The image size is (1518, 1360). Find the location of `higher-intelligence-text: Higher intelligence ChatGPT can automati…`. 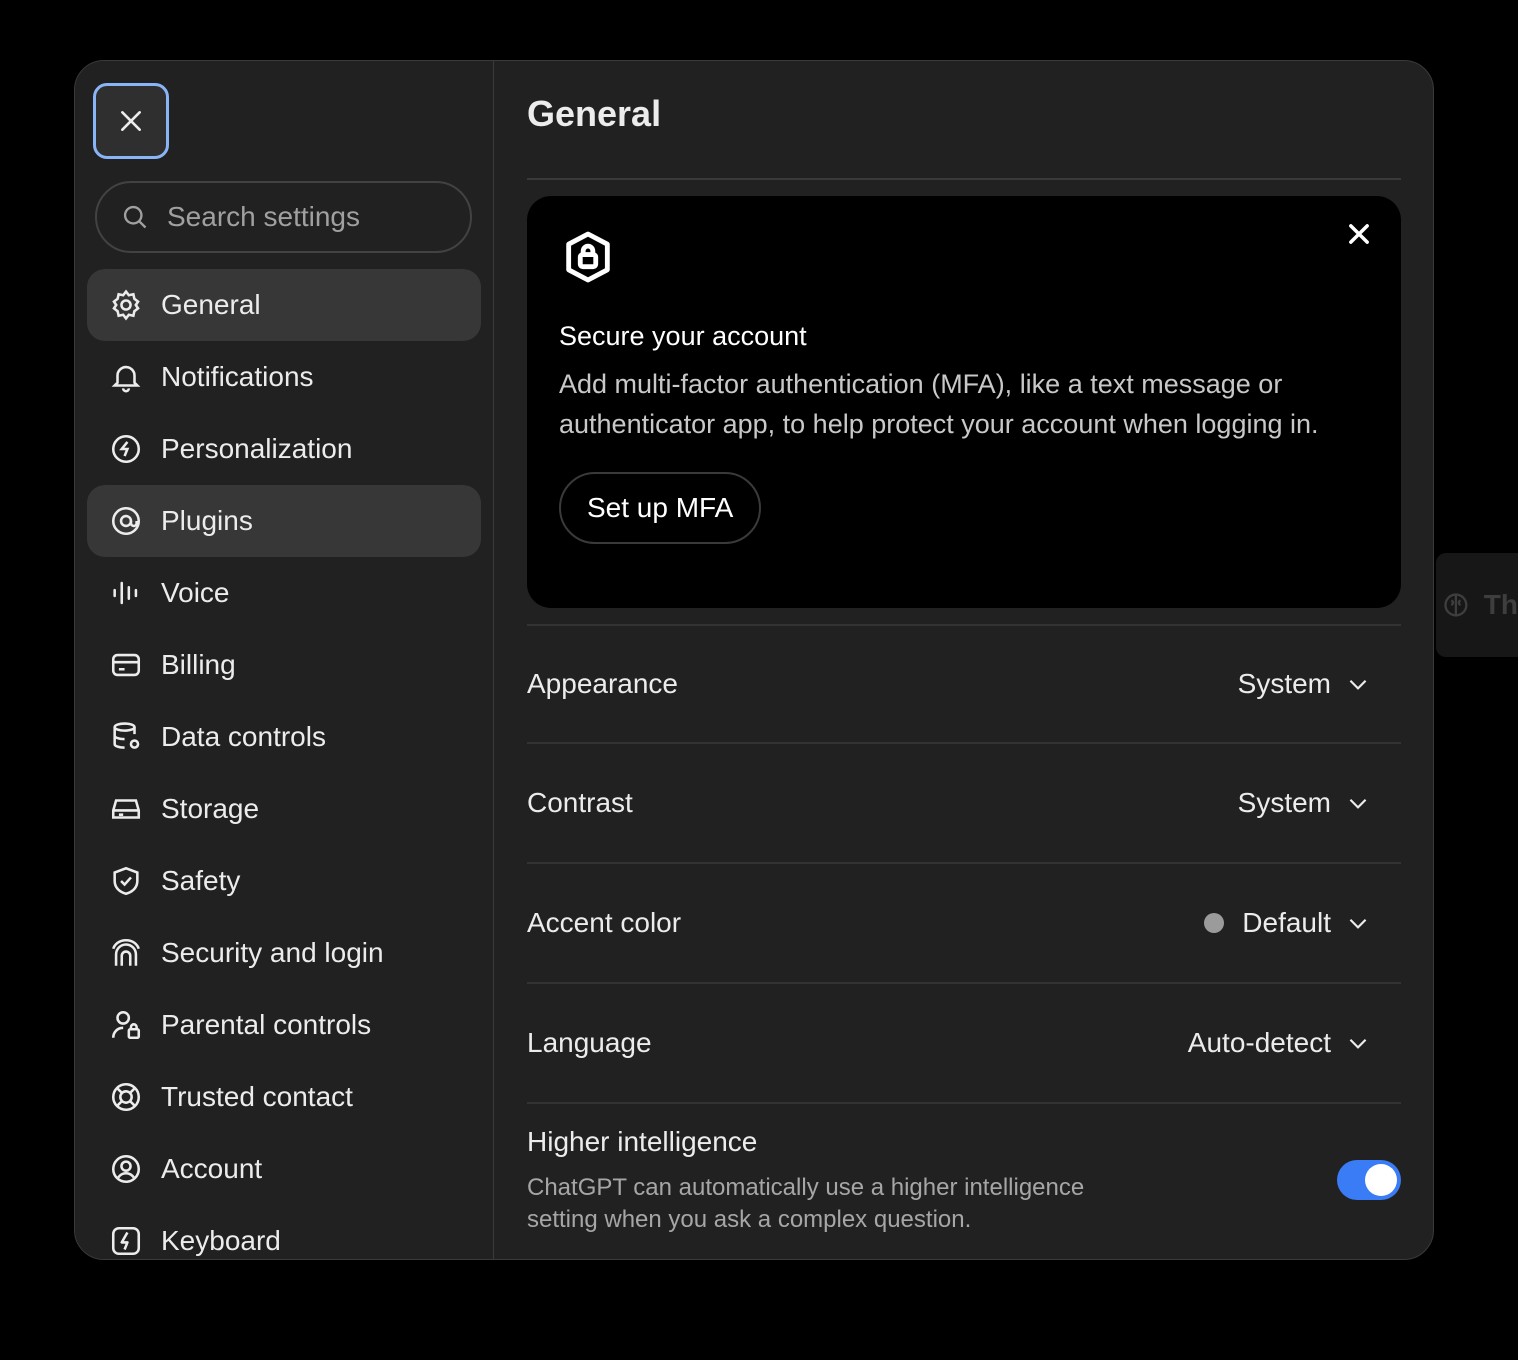

higher-intelligence-text: Higher intelligence ChatGPT can automati… is located at coordinates (837, 1181).